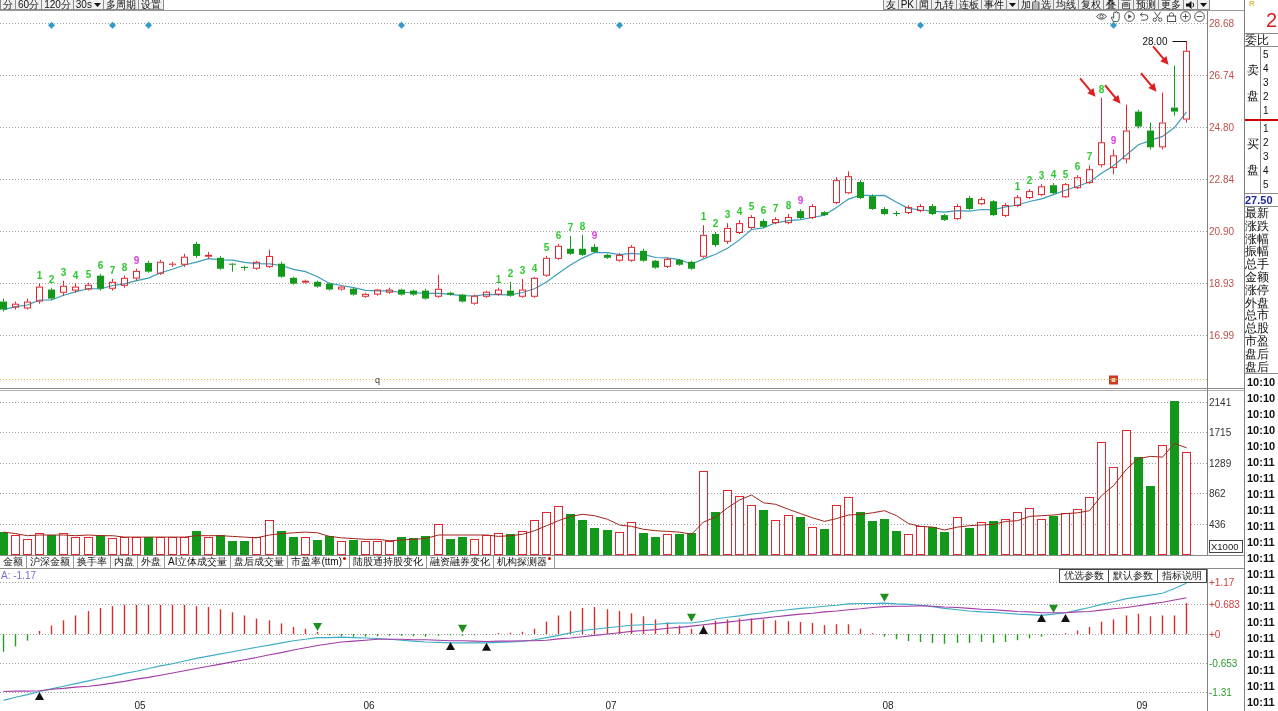 This screenshot has height=711, width=1278. What do you see at coordinates (1222, 23) in the screenshot?
I see `axis-label: 28.68` at bounding box center [1222, 23].